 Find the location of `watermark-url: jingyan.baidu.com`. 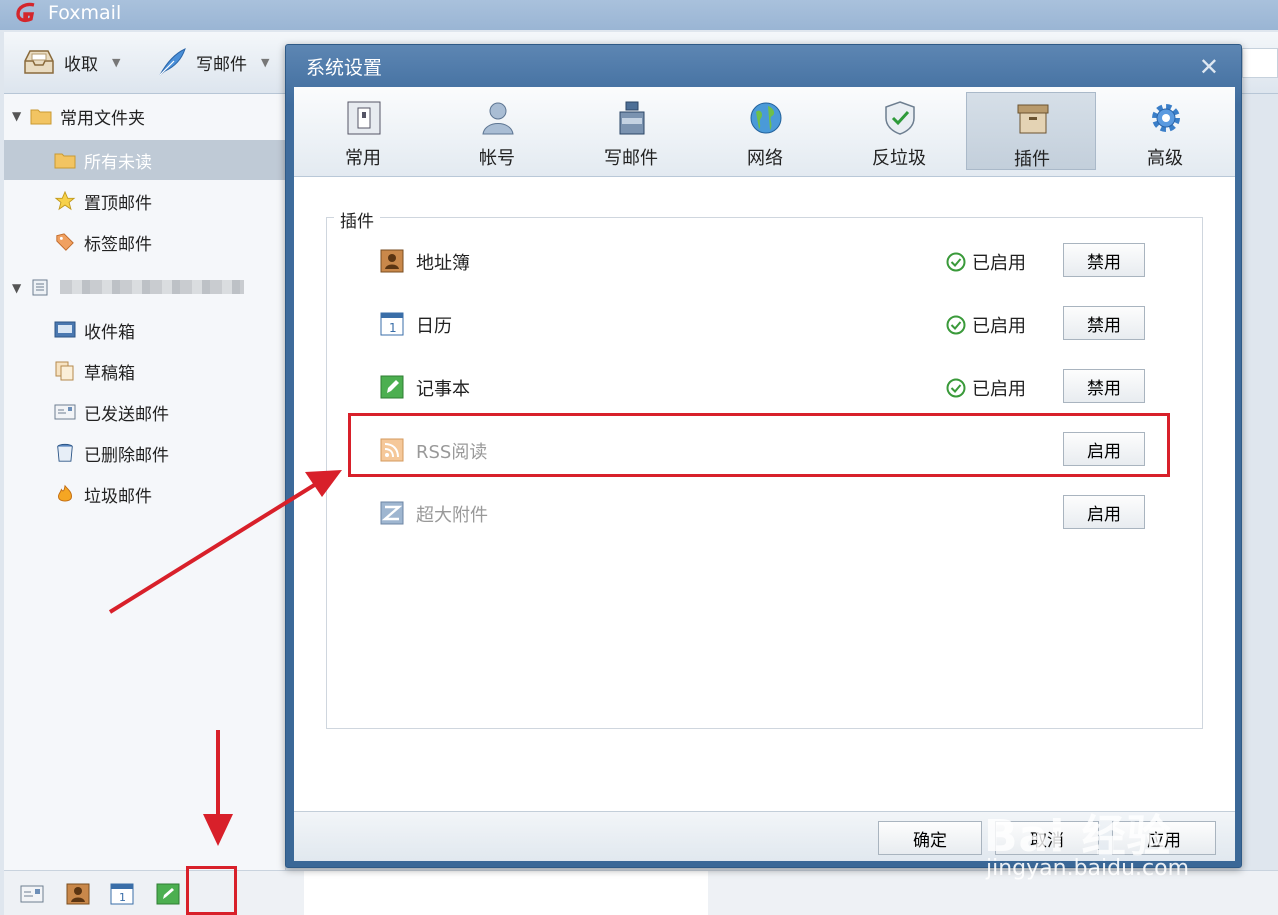

watermark-url: jingyan.baidu.com is located at coordinates (1088, 868).